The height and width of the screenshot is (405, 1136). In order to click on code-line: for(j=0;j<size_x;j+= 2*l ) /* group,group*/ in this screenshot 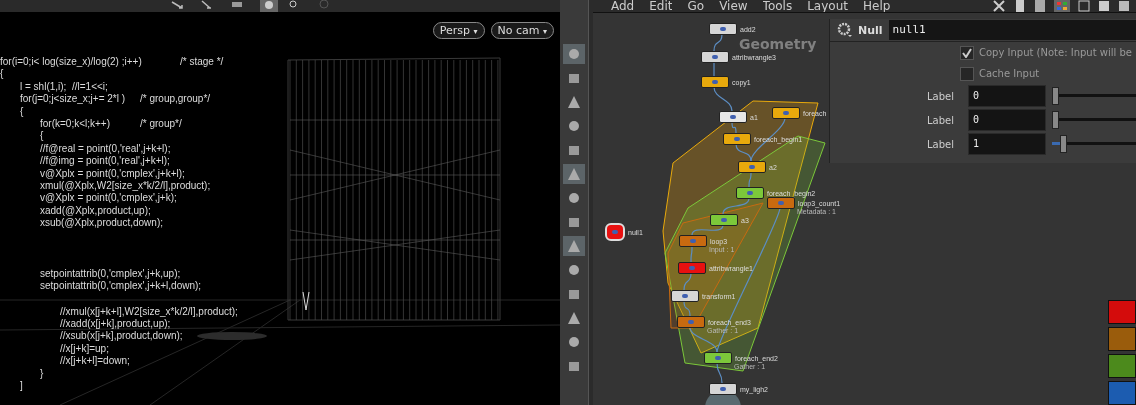, I will do `click(115, 99)`.